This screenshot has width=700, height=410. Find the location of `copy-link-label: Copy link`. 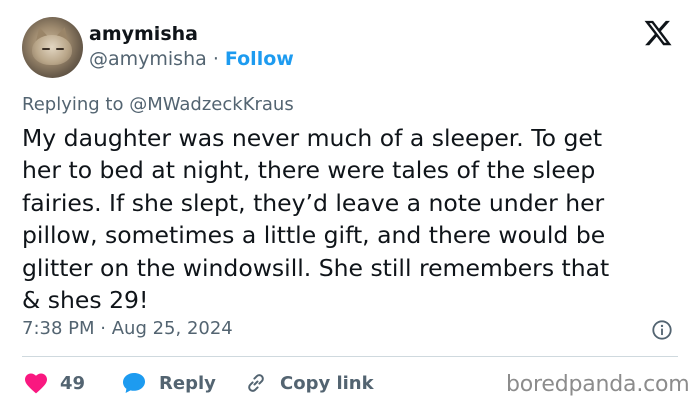

copy-link-label: Copy link is located at coordinates (327, 383).